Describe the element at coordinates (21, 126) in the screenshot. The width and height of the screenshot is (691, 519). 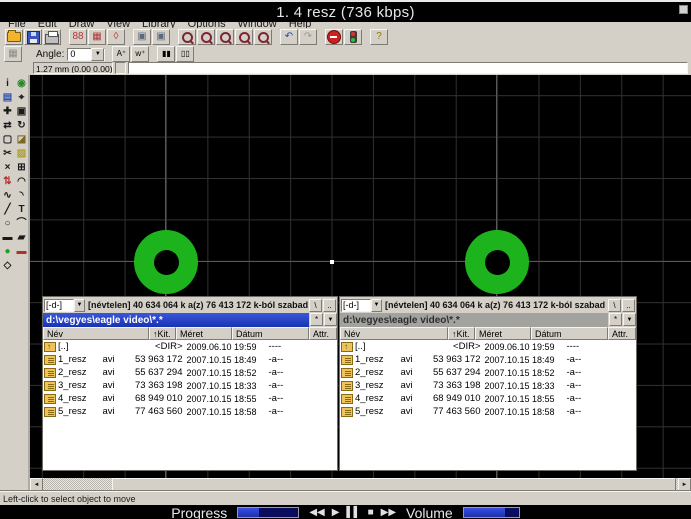
I see `rotate-tool-icon: ↻` at that location.